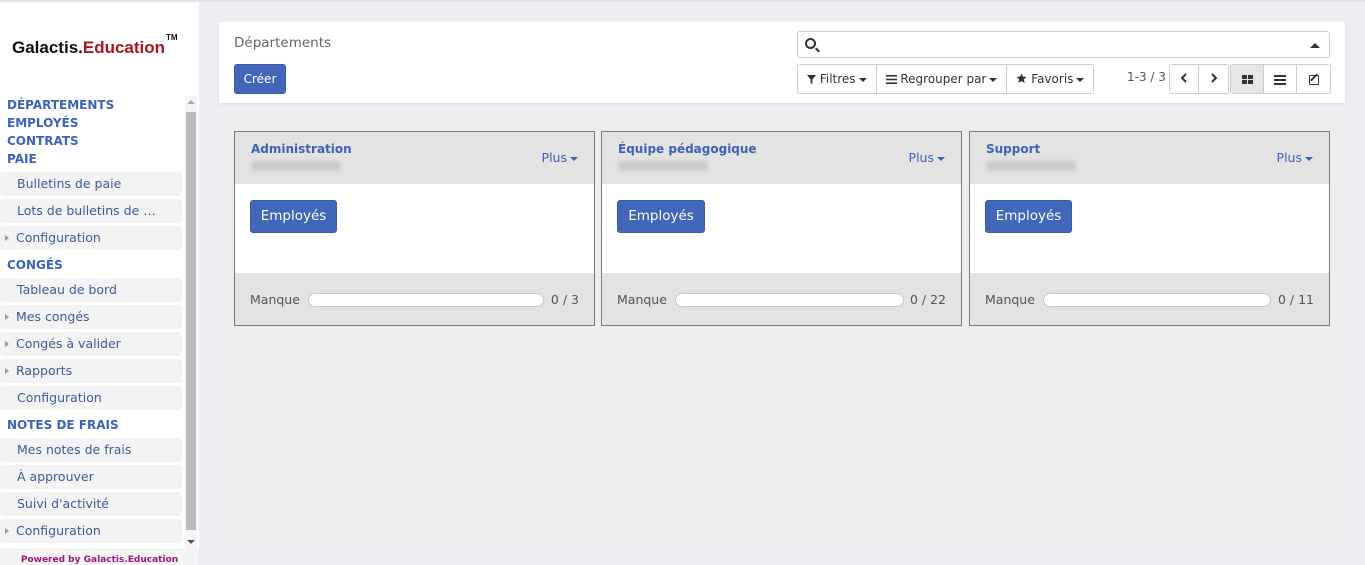 This screenshot has width=1365, height=565. I want to click on card-header: Support Plus, so click(1149, 158).